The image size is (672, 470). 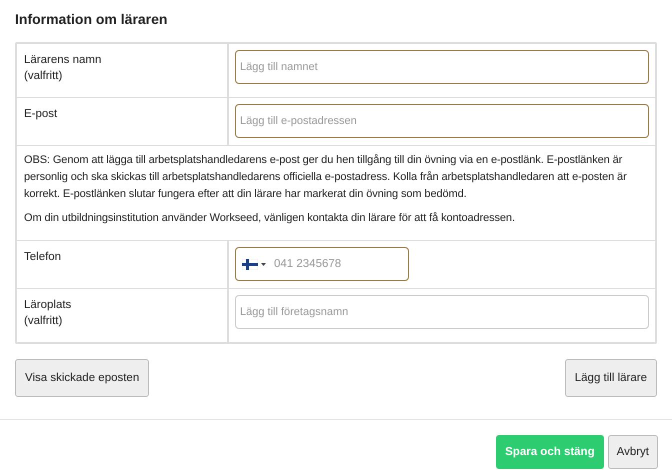 What do you see at coordinates (63, 60) in the screenshot?
I see `field-label: Lärarens namn` at bounding box center [63, 60].